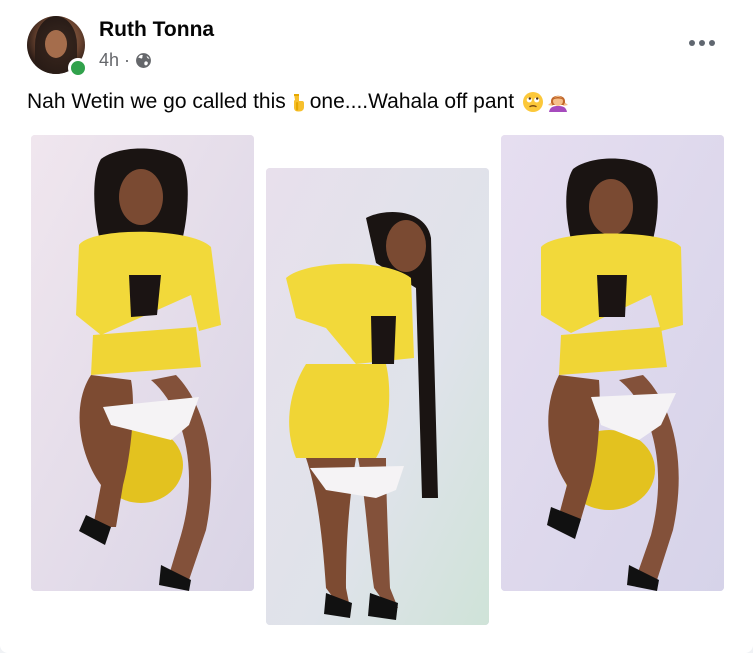 The width and height of the screenshot is (753, 653). I want to click on pointing-down-emoji, so click(298, 103).